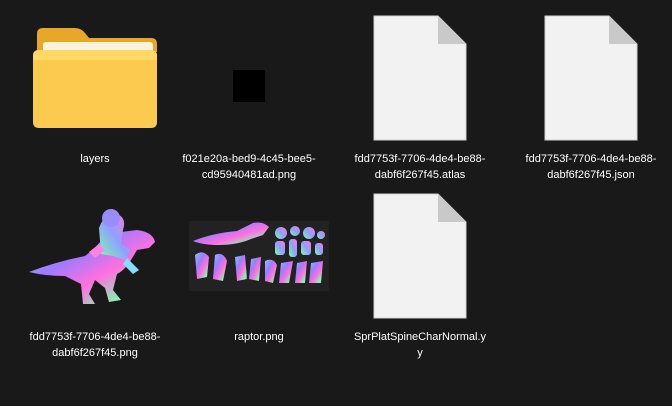 The height and width of the screenshot is (406, 672). What do you see at coordinates (420, 345) in the screenshot?
I see `file-name: SprPlatSpineCharNormal.y y` at bounding box center [420, 345].